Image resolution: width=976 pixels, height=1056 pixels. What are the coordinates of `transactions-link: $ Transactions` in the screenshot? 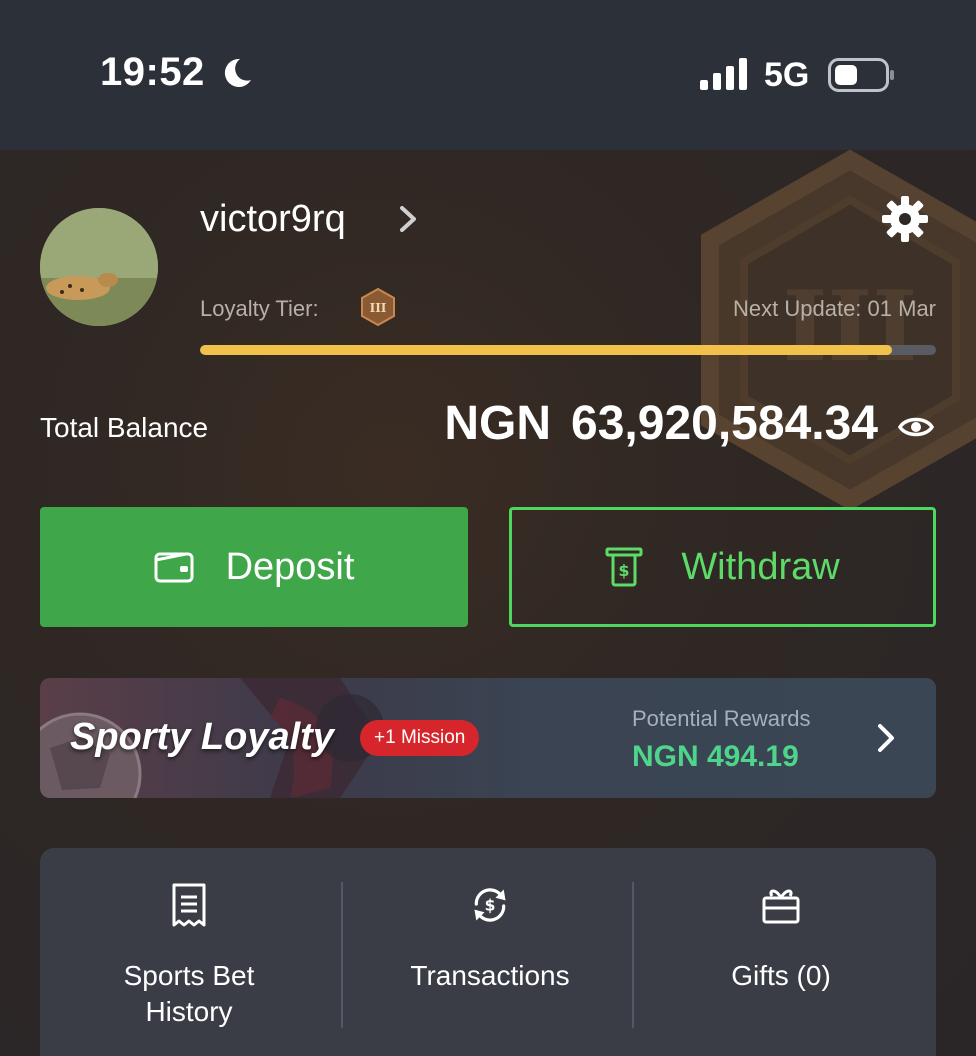 It's located at (490, 952).